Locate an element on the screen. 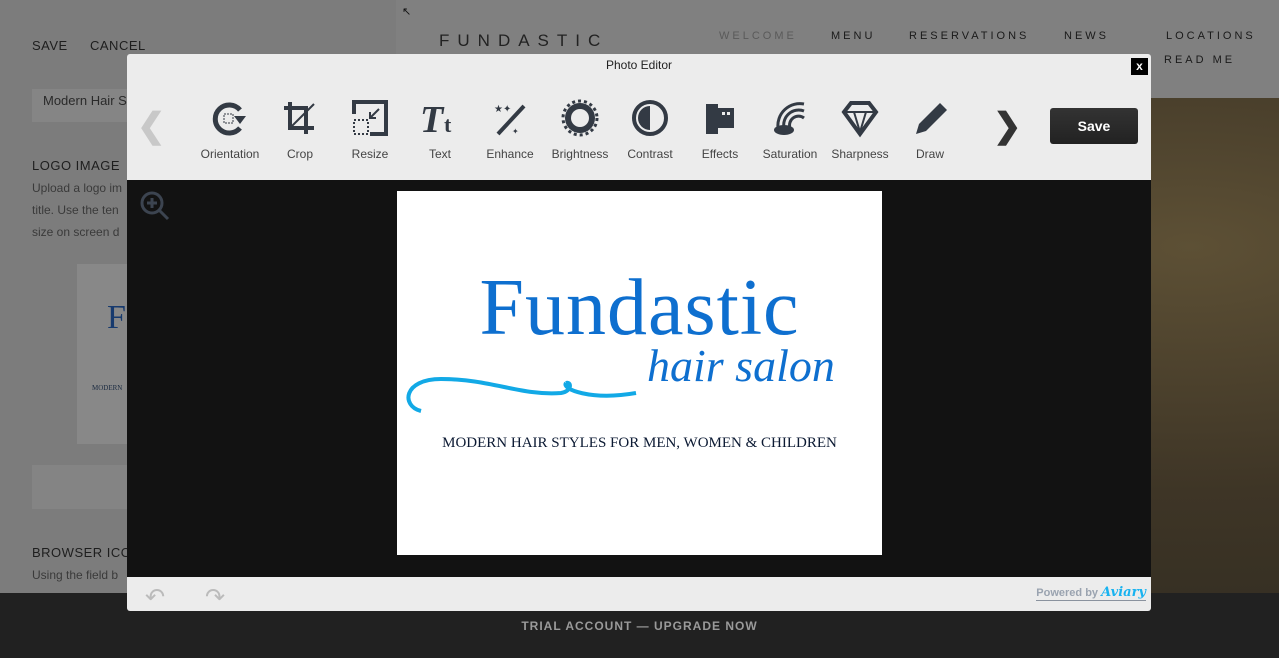  tool-orientation: Orientation is located at coordinates (230, 129).